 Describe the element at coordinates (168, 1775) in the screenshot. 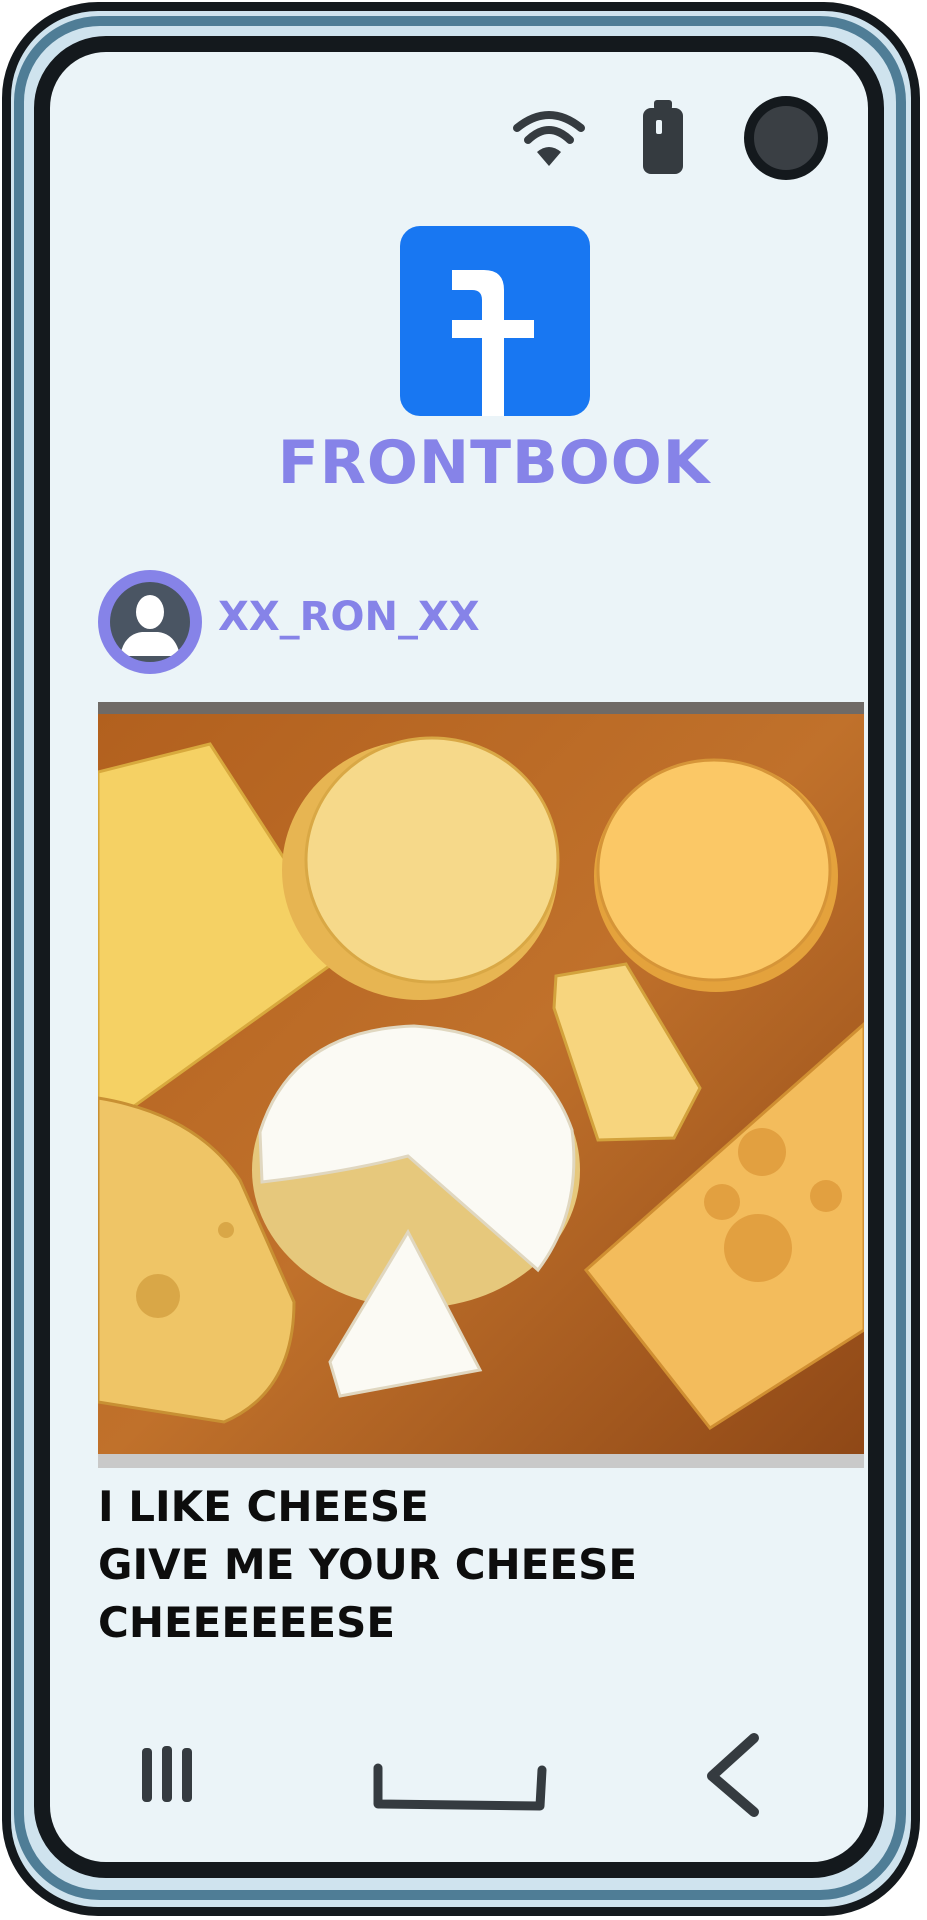

I see `recents-icon` at that location.